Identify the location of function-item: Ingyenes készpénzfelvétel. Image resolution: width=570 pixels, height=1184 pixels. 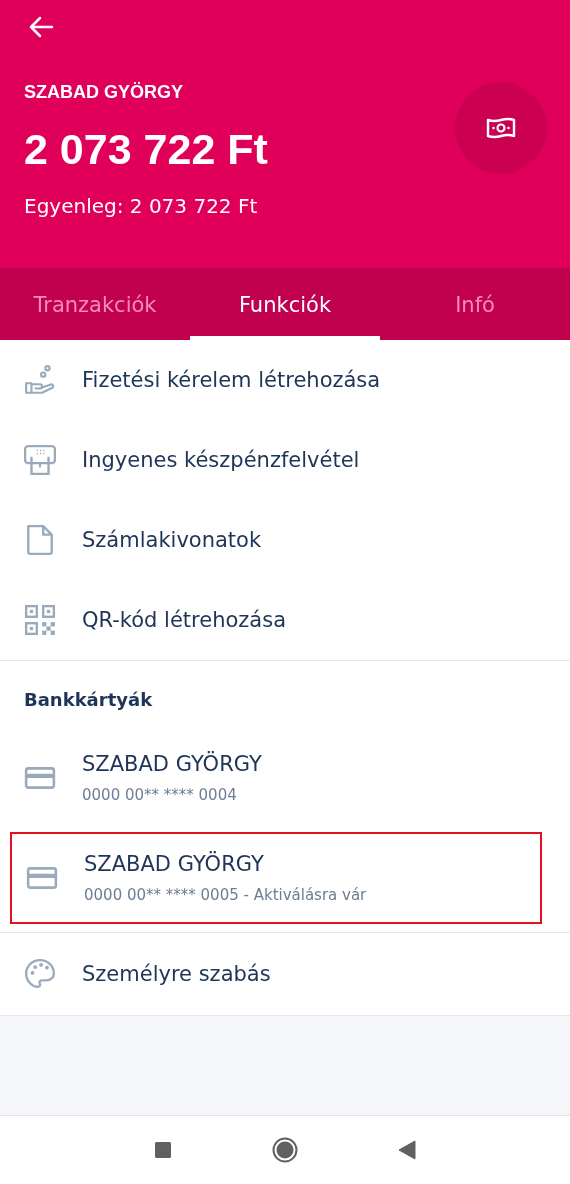
(285, 460).